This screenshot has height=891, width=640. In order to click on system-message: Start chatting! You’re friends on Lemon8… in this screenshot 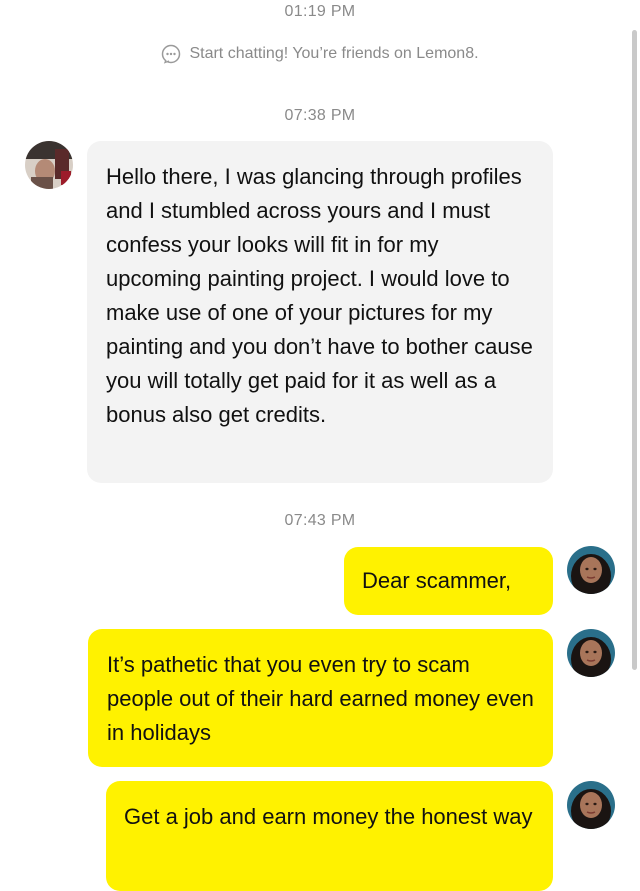, I will do `click(320, 54)`.